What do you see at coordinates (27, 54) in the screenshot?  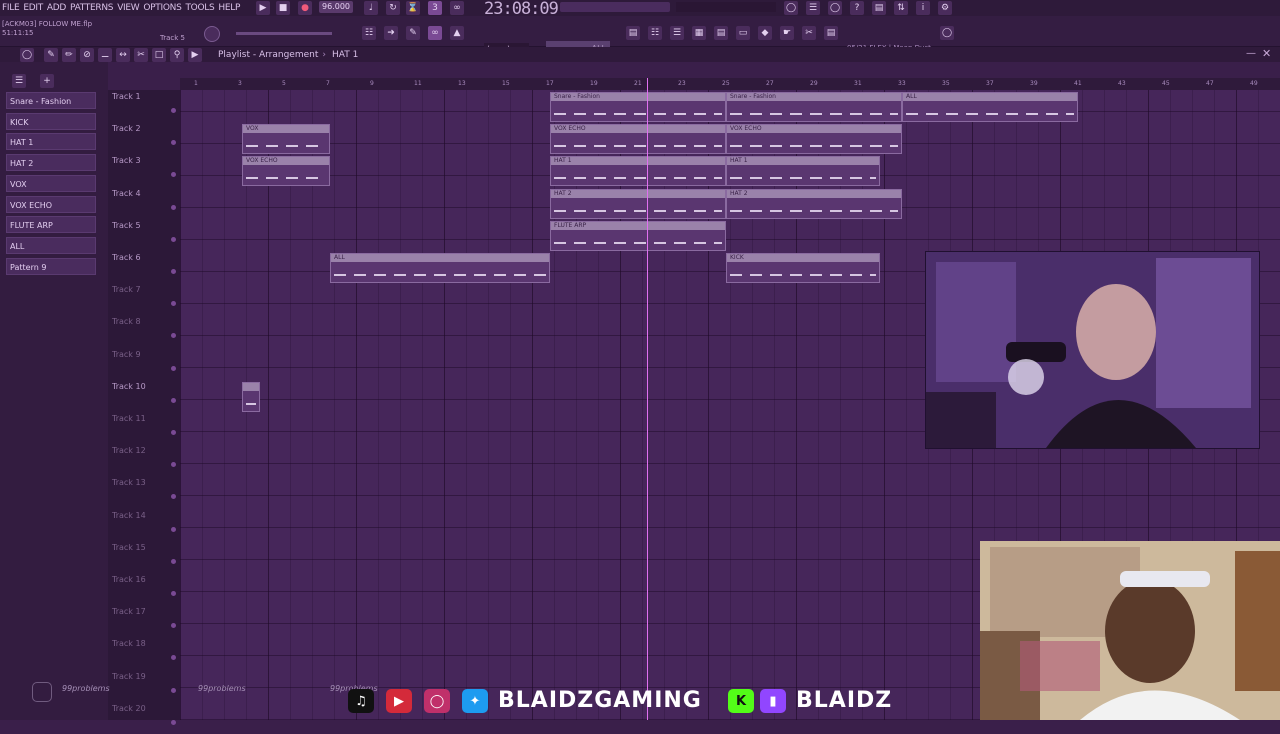 I see `snap-icon: ◯` at bounding box center [27, 54].